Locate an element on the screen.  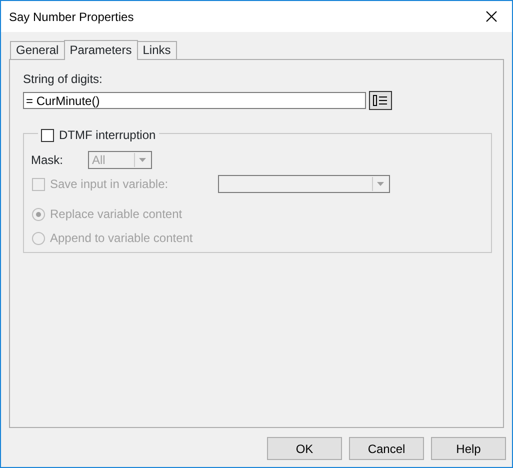
dialog-button: Help is located at coordinates (468, 448).